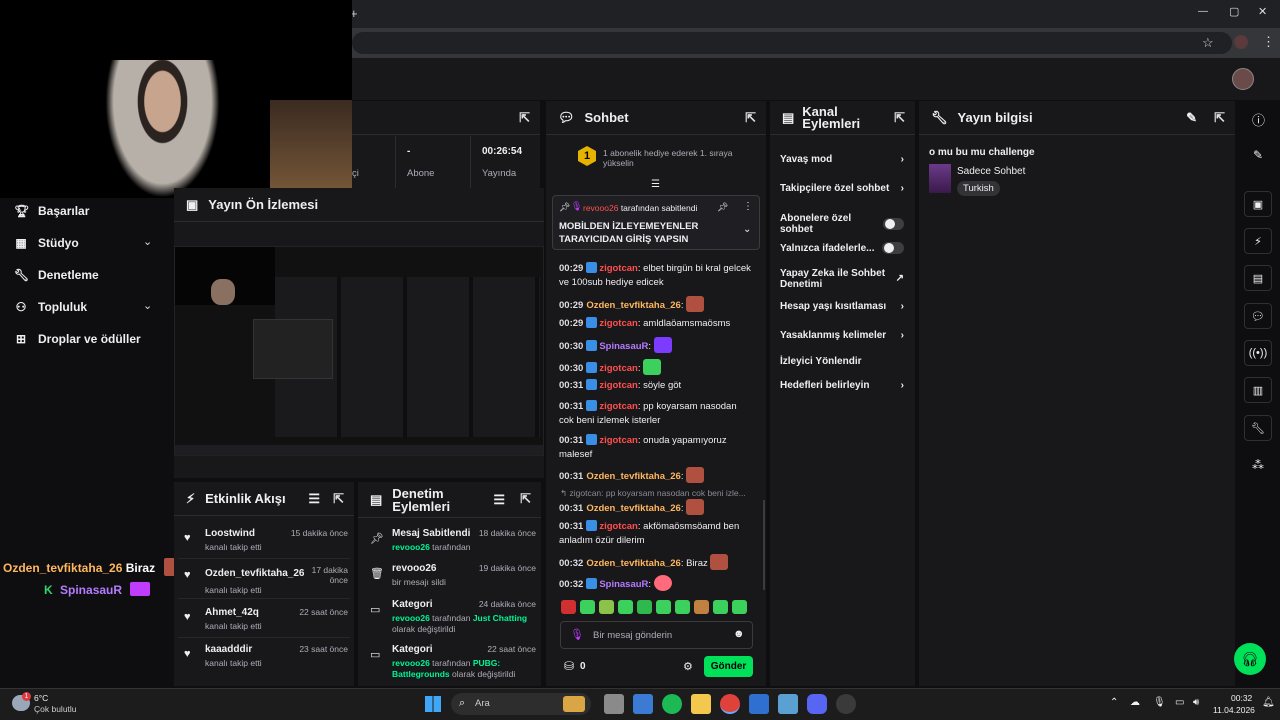  Describe the element at coordinates (817, 704) in the screenshot. I see `discord-icon` at that location.